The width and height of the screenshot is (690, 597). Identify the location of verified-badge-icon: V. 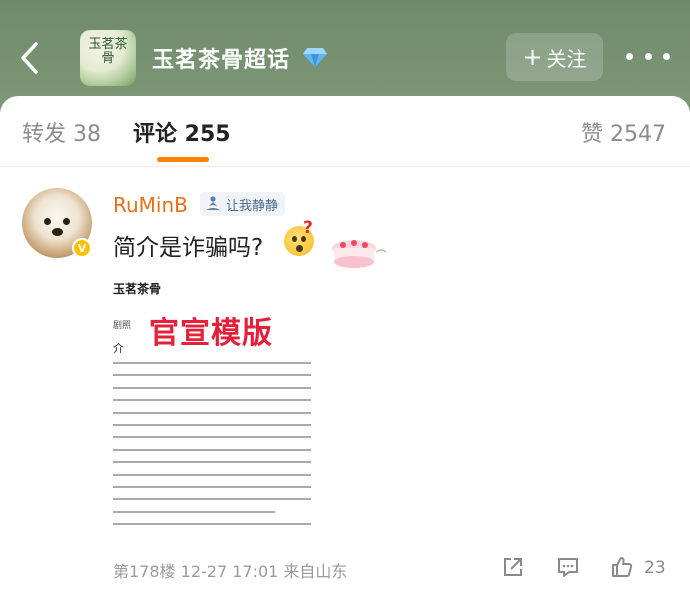
(82, 248).